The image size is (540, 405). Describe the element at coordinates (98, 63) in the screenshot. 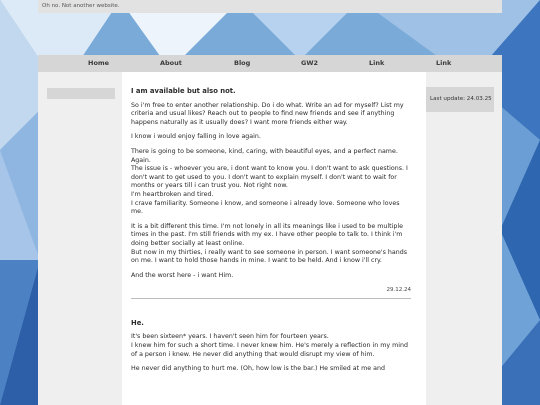

I see `nav-home-link: Home` at that location.